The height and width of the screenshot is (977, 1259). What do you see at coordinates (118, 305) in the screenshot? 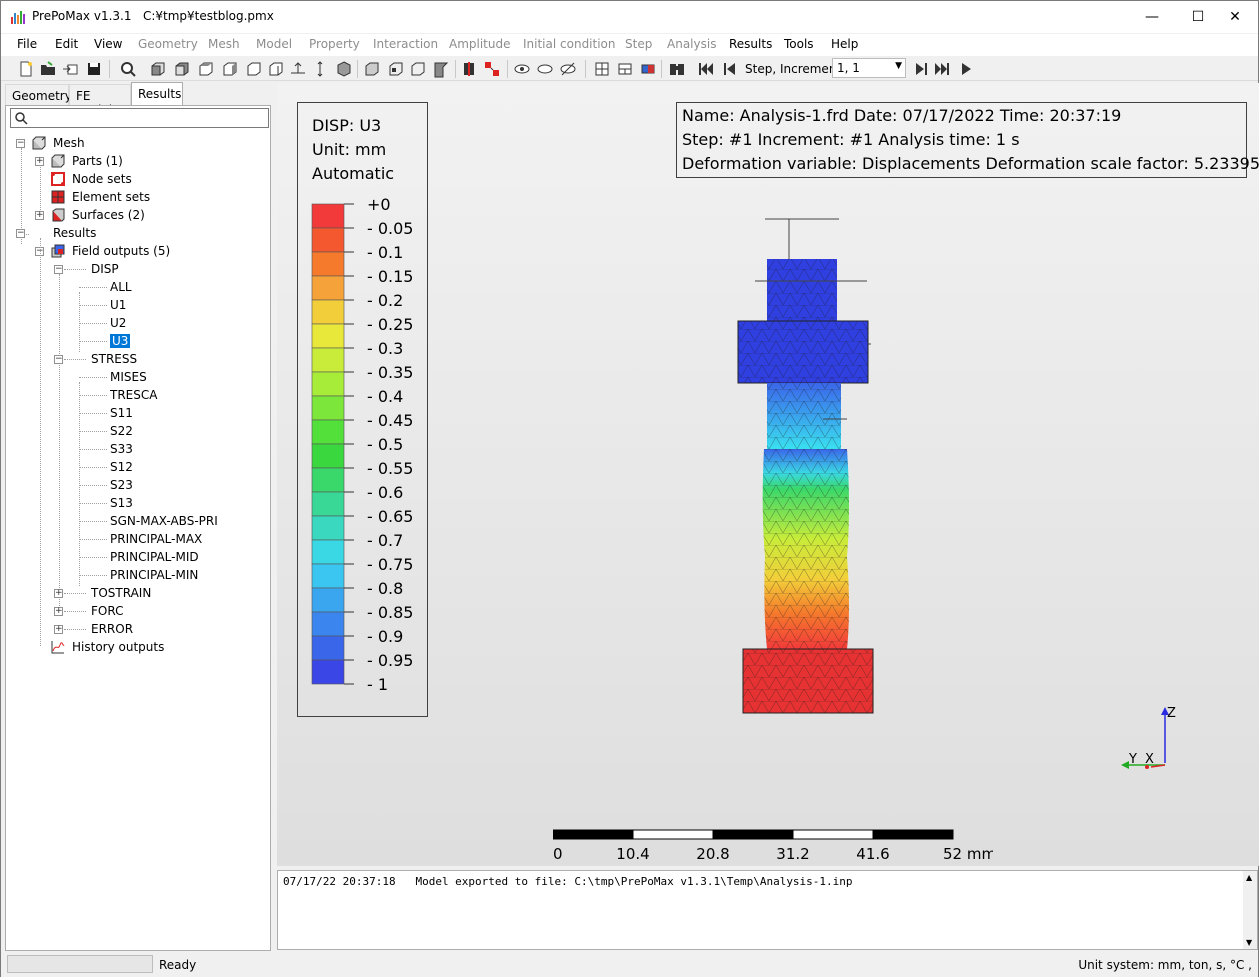
I see `tree-disp-u1: U1` at bounding box center [118, 305].